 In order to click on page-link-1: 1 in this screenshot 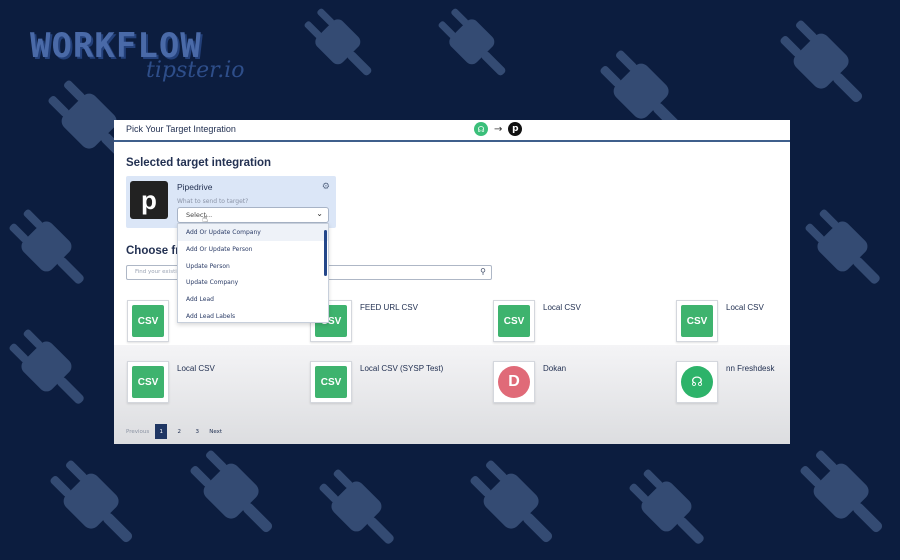, I will do `click(161, 431)`.